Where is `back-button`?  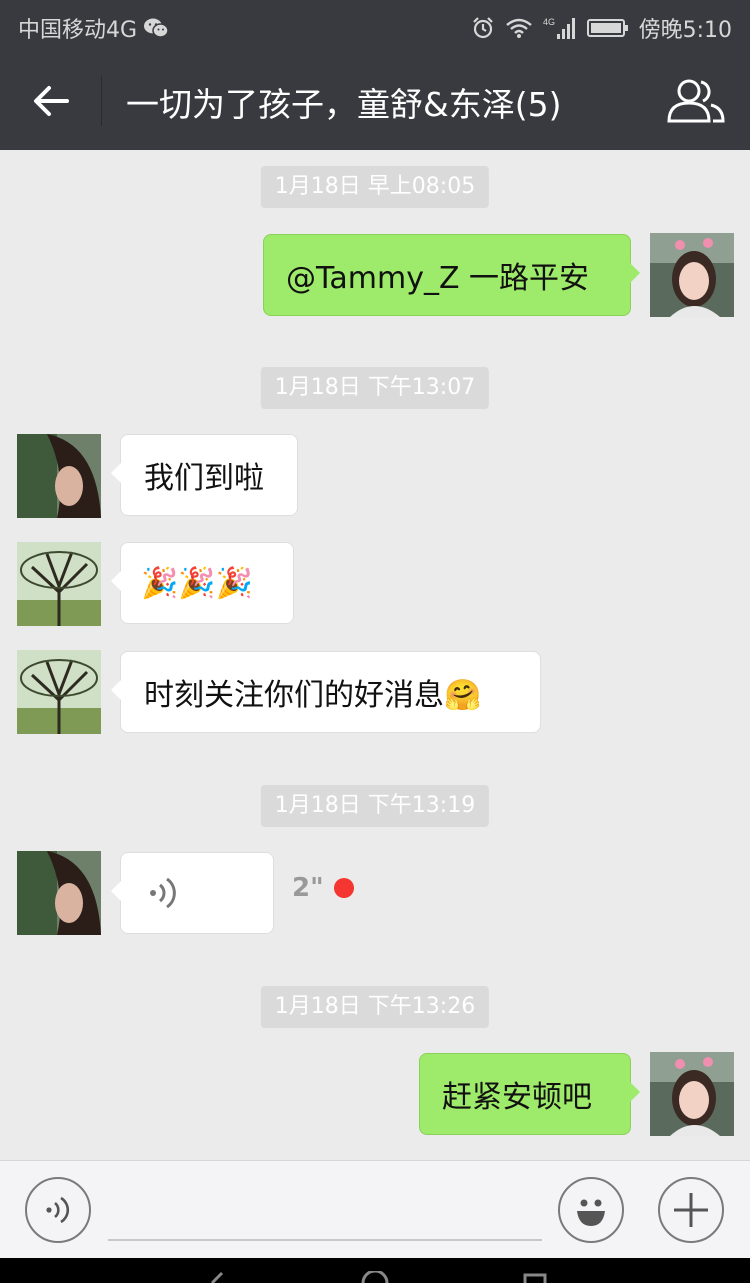
back-button is located at coordinates (51, 101).